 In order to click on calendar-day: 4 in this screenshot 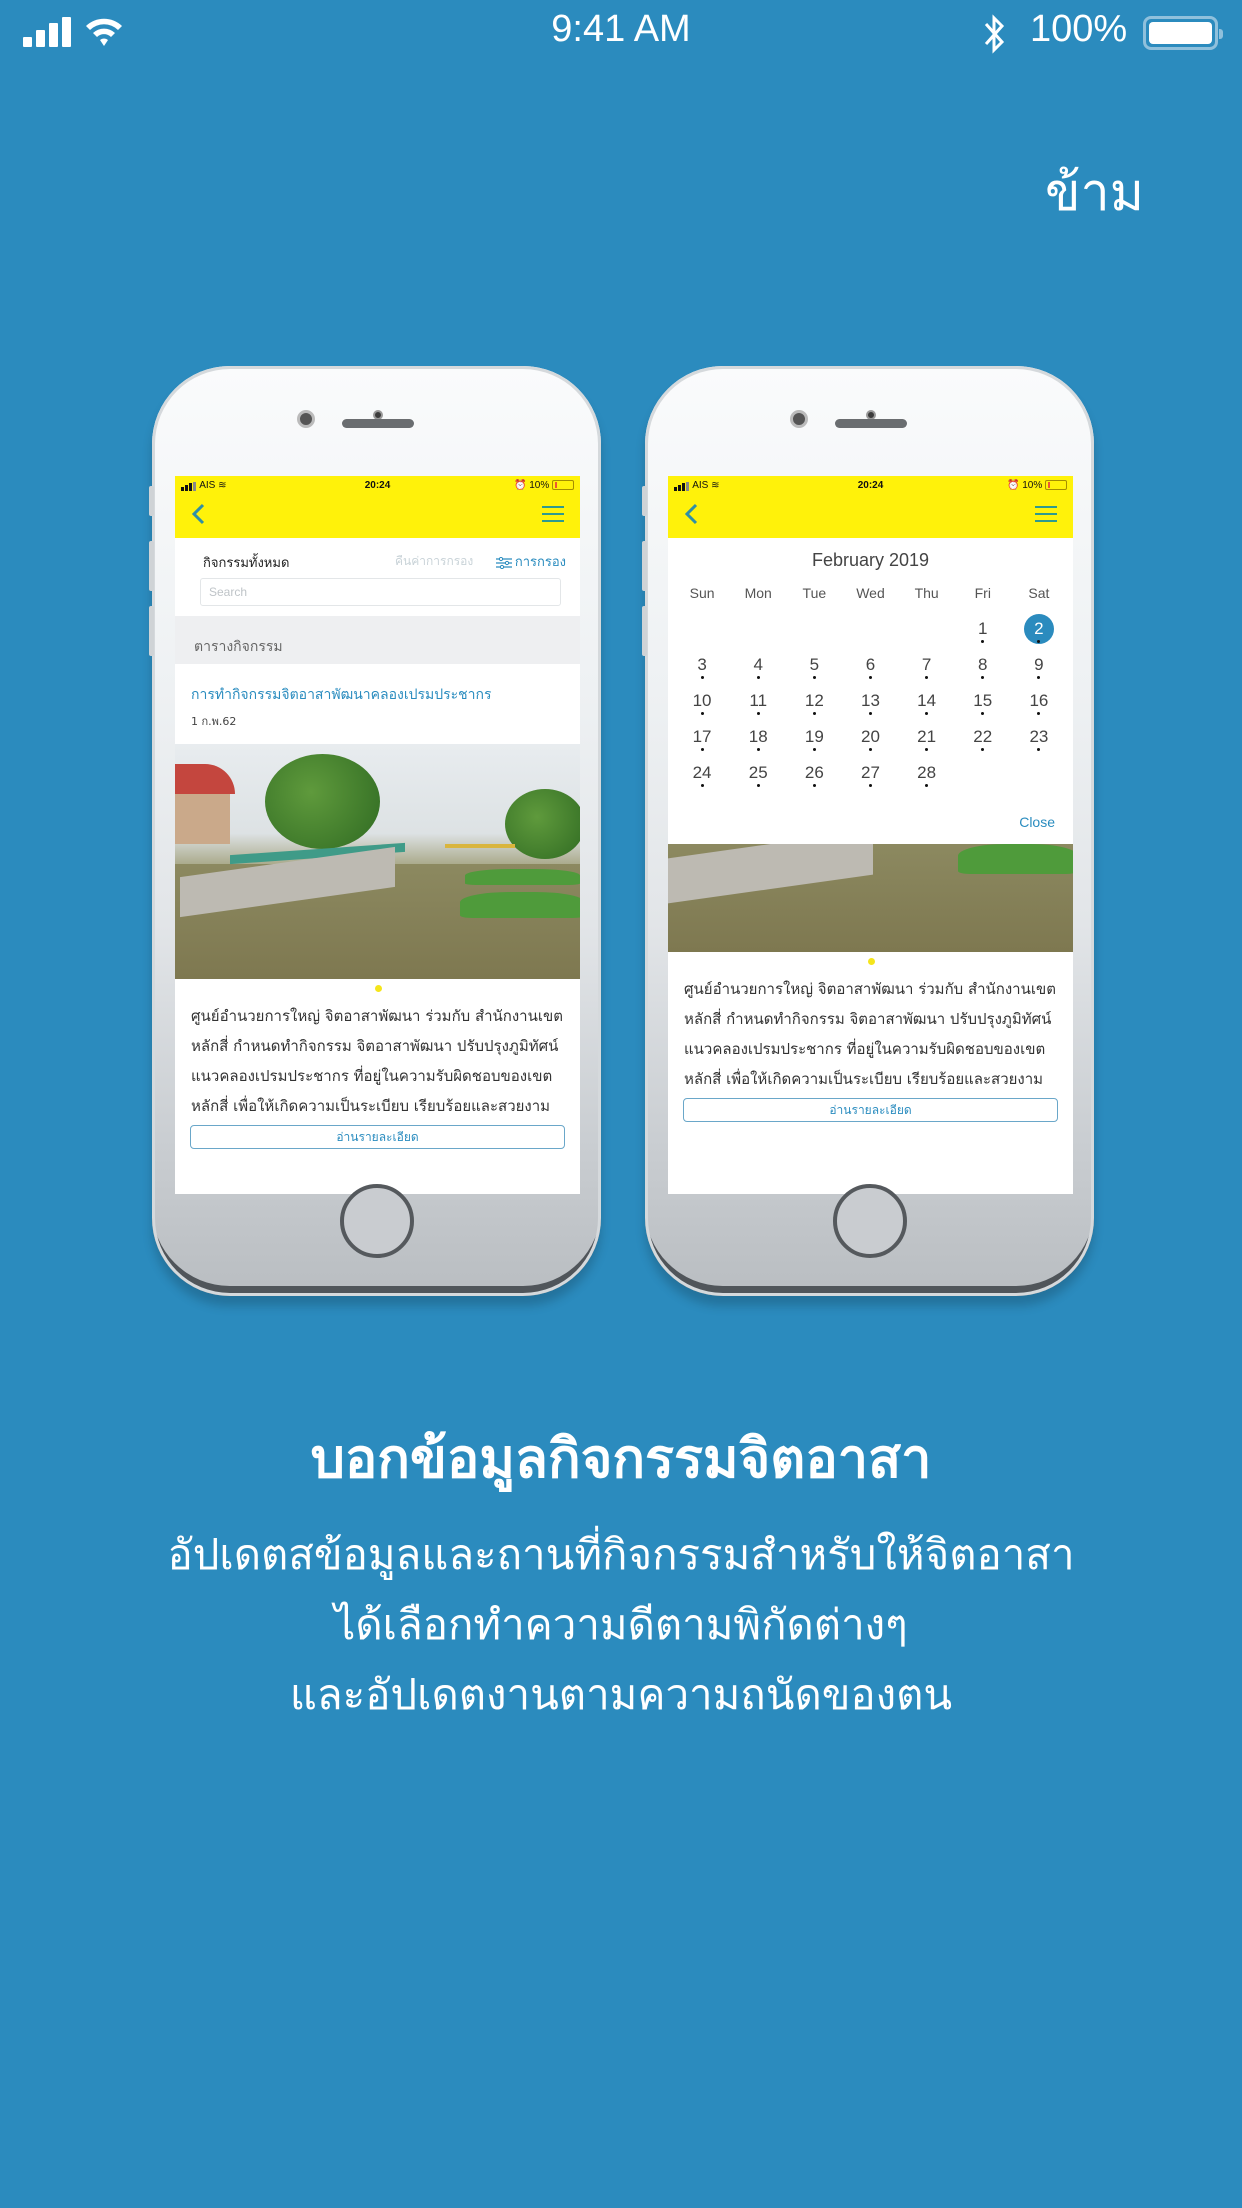, I will do `click(758, 668)`.